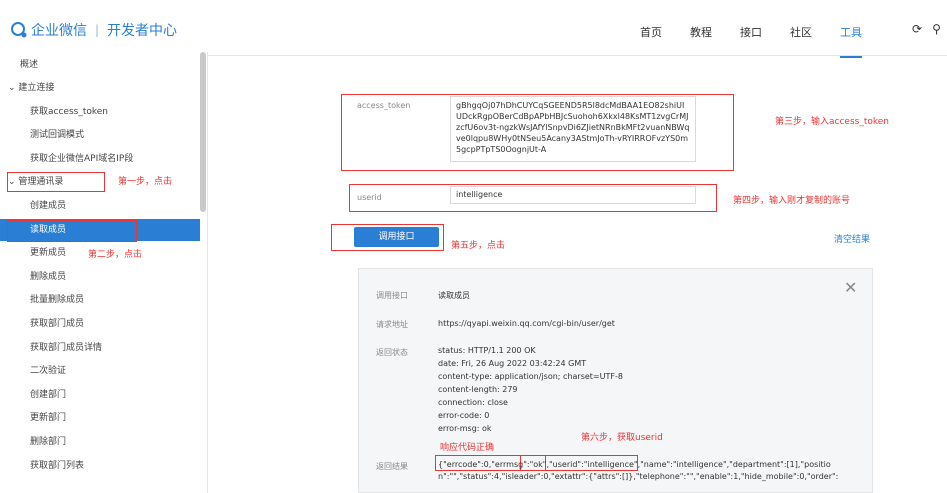 The height and width of the screenshot is (493, 947). What do you see at coordinates (851, 41) in the screenshot?
I see `nav-tools: 工具` at bounding box center [851, 41].